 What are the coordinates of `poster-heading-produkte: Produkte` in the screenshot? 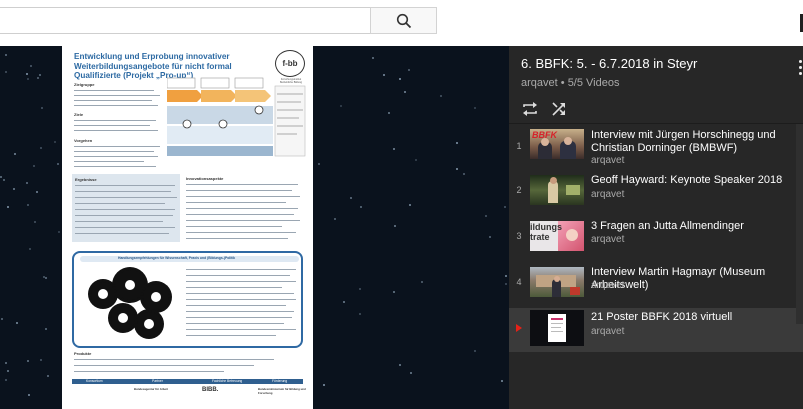 It's located at (83, 353).